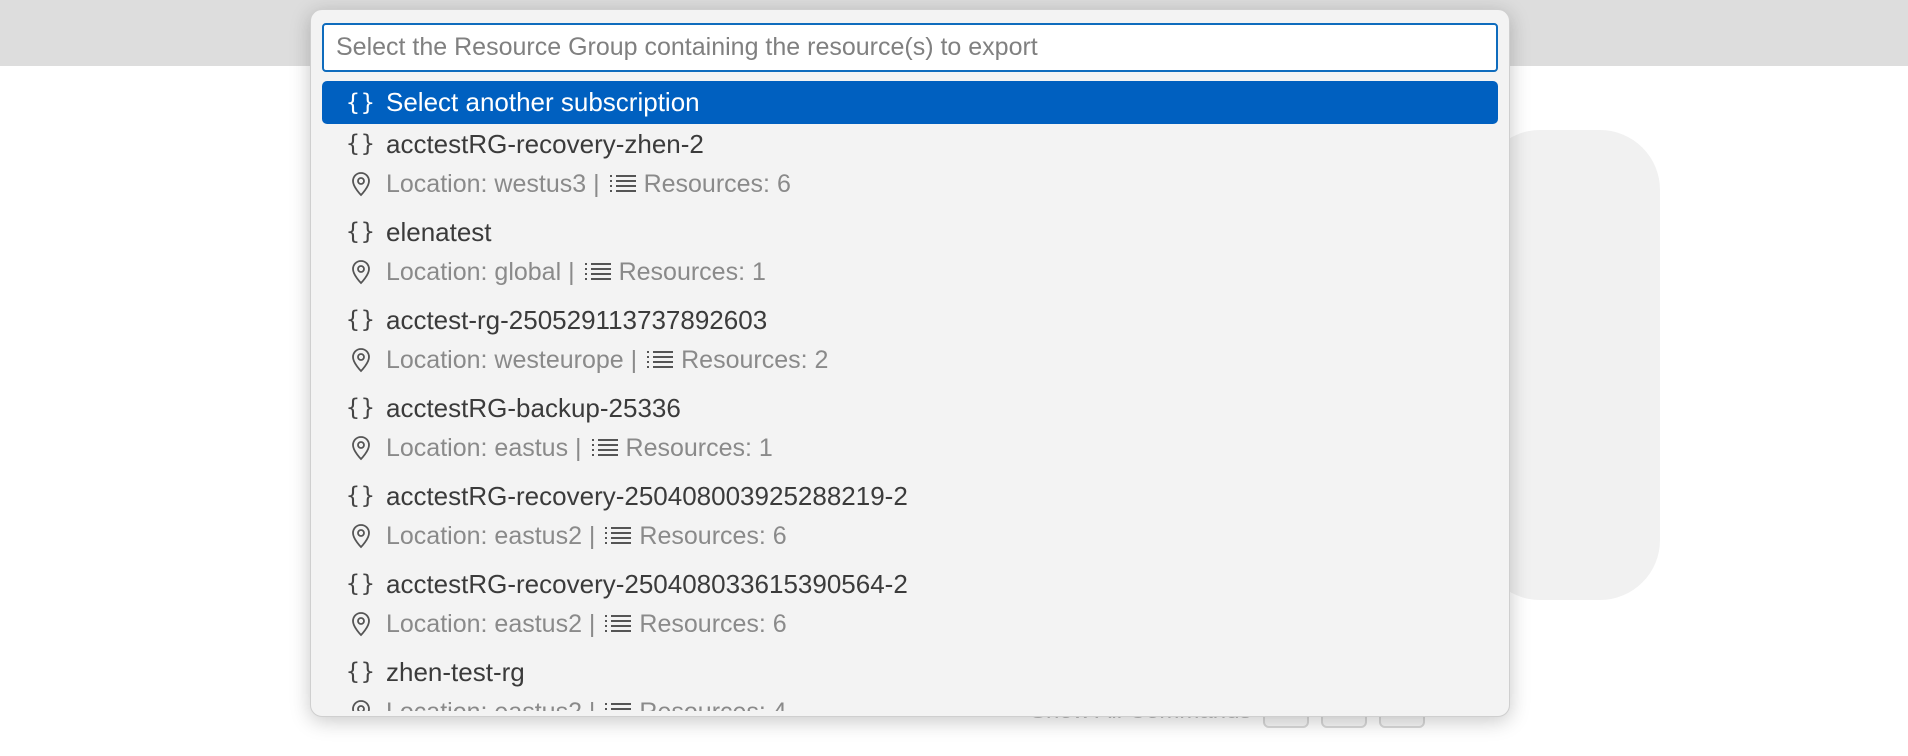 The image size is (1908, 756). Describe the element at coordinates (512, 359) in the screenshot. I see `item-location: Location: westeurope |` at that location.